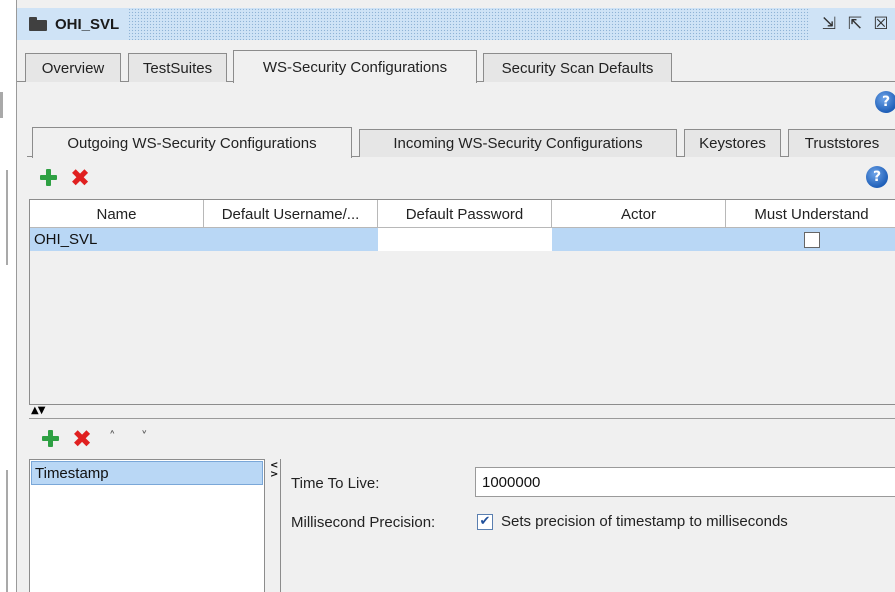 The width and height of the screenshot is (895, 592). What do you see at coordinates (465, 214) in the screenshot?
I see `column-header-default-password: Default Password` at bounding box center [465, 214].